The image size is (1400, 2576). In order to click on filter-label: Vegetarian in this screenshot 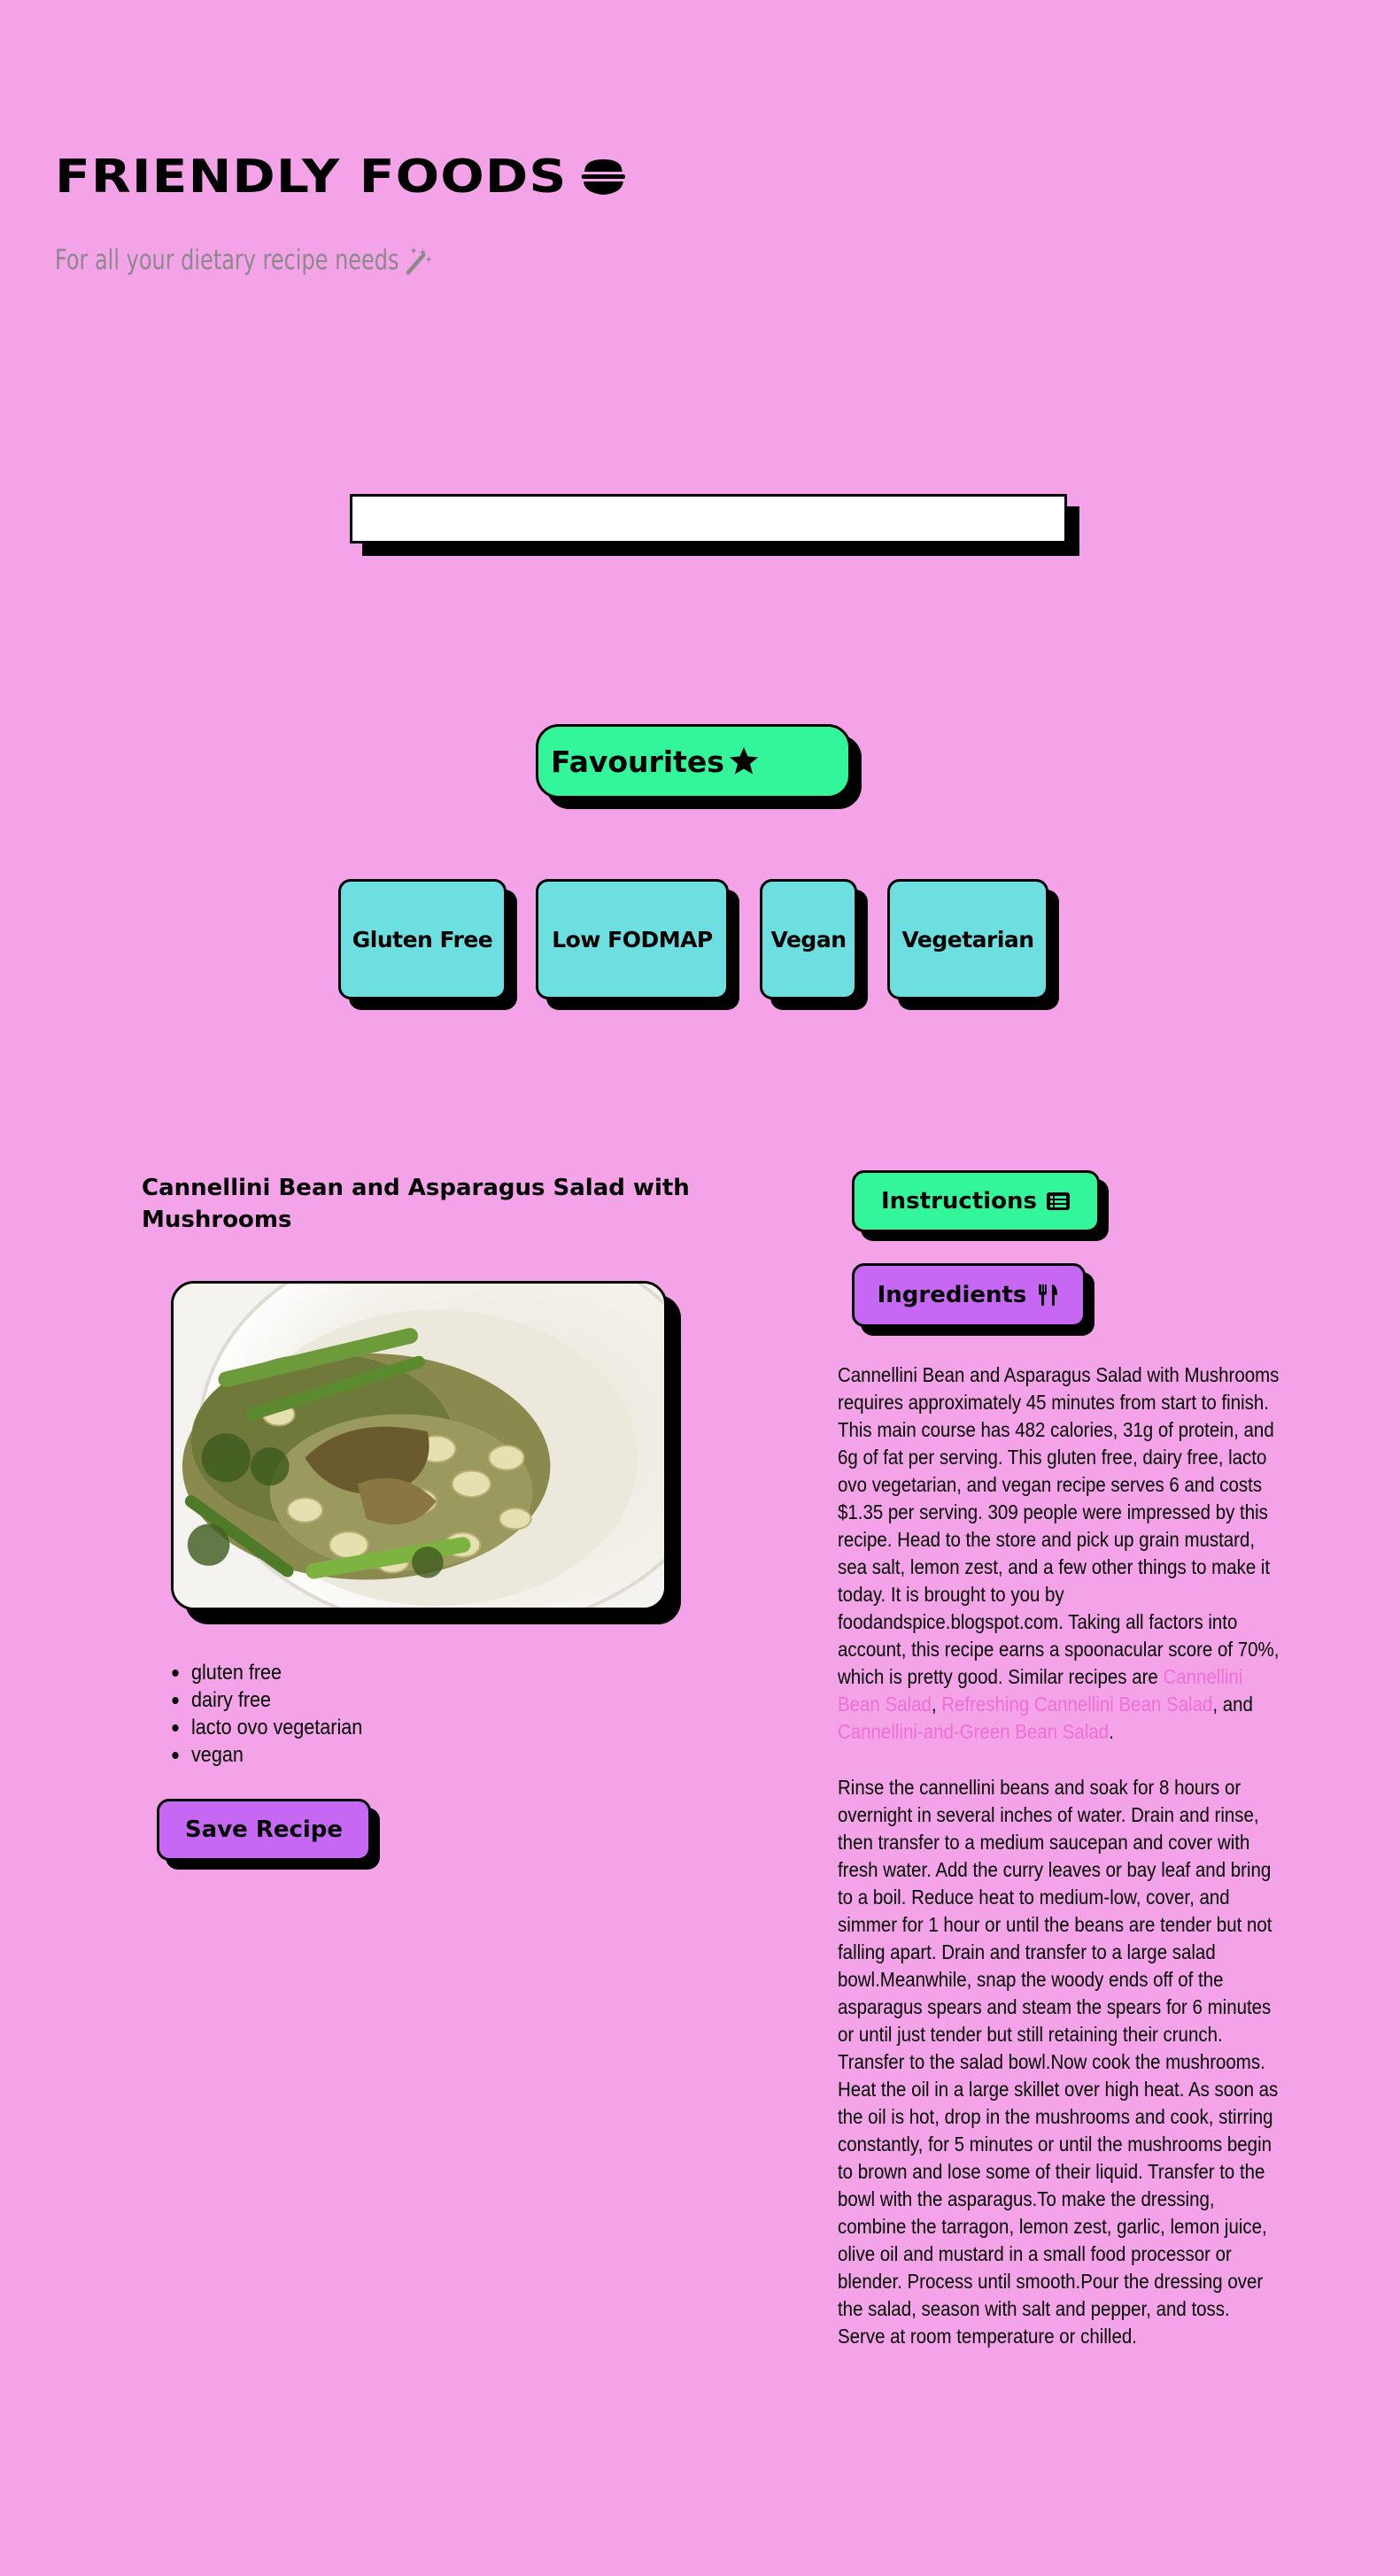, I will do `click(967, 939)`.